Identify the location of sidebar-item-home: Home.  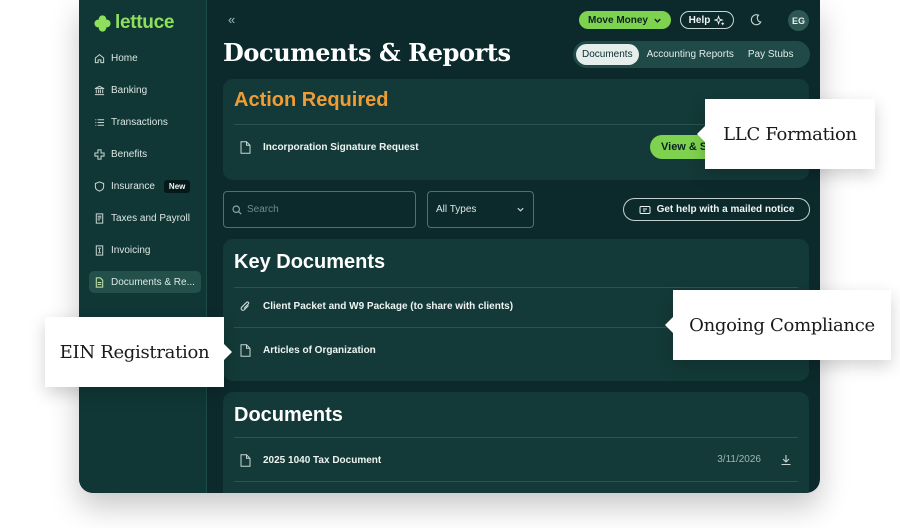
(145, 58).